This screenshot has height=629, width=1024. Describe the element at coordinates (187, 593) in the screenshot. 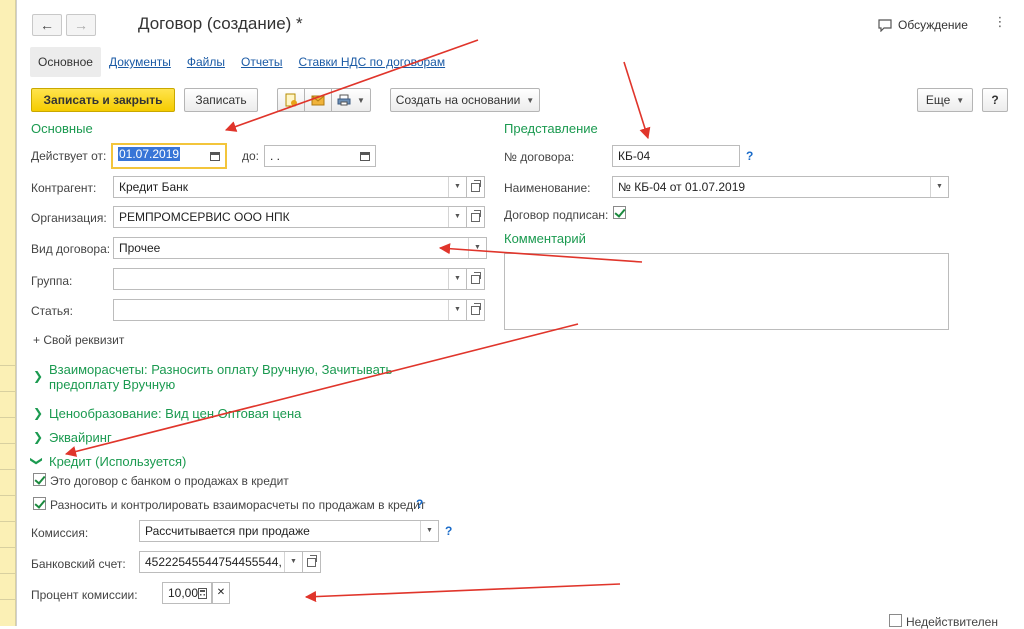

I see `commission-percent-field: 10,00` at that location.